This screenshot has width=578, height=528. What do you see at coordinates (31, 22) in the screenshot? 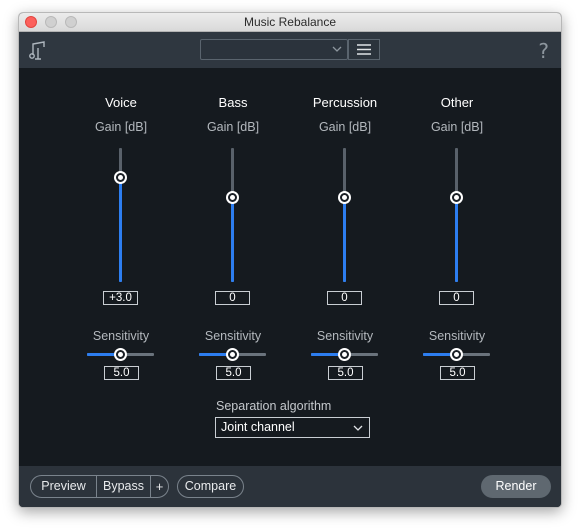
I see `close-window-button` at bounding box center [31, 22].